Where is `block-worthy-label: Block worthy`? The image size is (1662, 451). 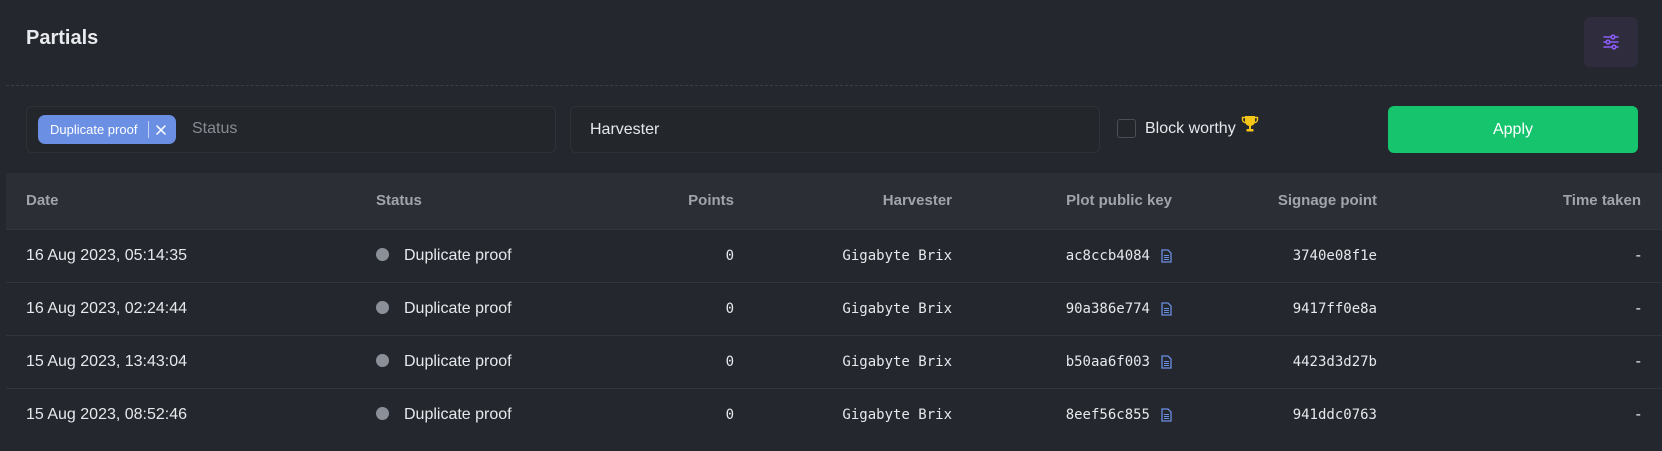 block-worthy-label: Block worthy is located at coordinates (1190, 128).